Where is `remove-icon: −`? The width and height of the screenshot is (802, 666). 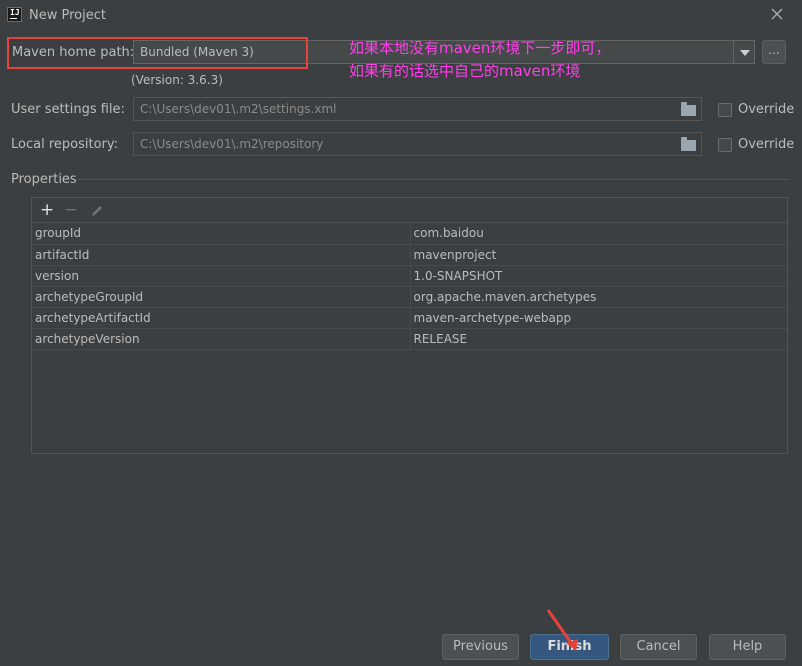
remove-icon: − is located at coordinates (71, 210).